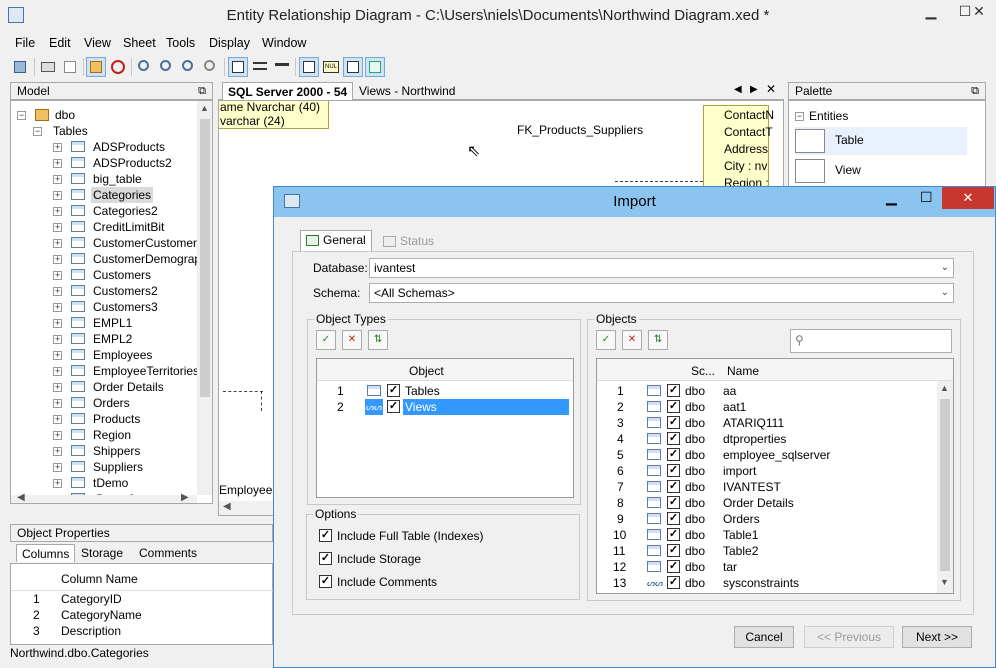 The width and height of the screenshot is (996, 668). What do you see at coordinates (284, 43) in the screenshot?
I see `menu-window: Window` at bounding box center [284, 43].